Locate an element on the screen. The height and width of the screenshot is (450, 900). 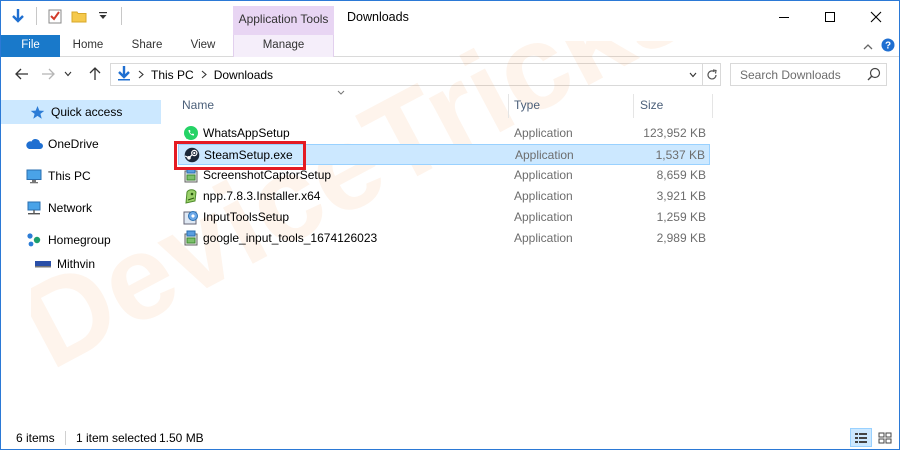
large-icons-view-icon is located at coordinates (885, 437).